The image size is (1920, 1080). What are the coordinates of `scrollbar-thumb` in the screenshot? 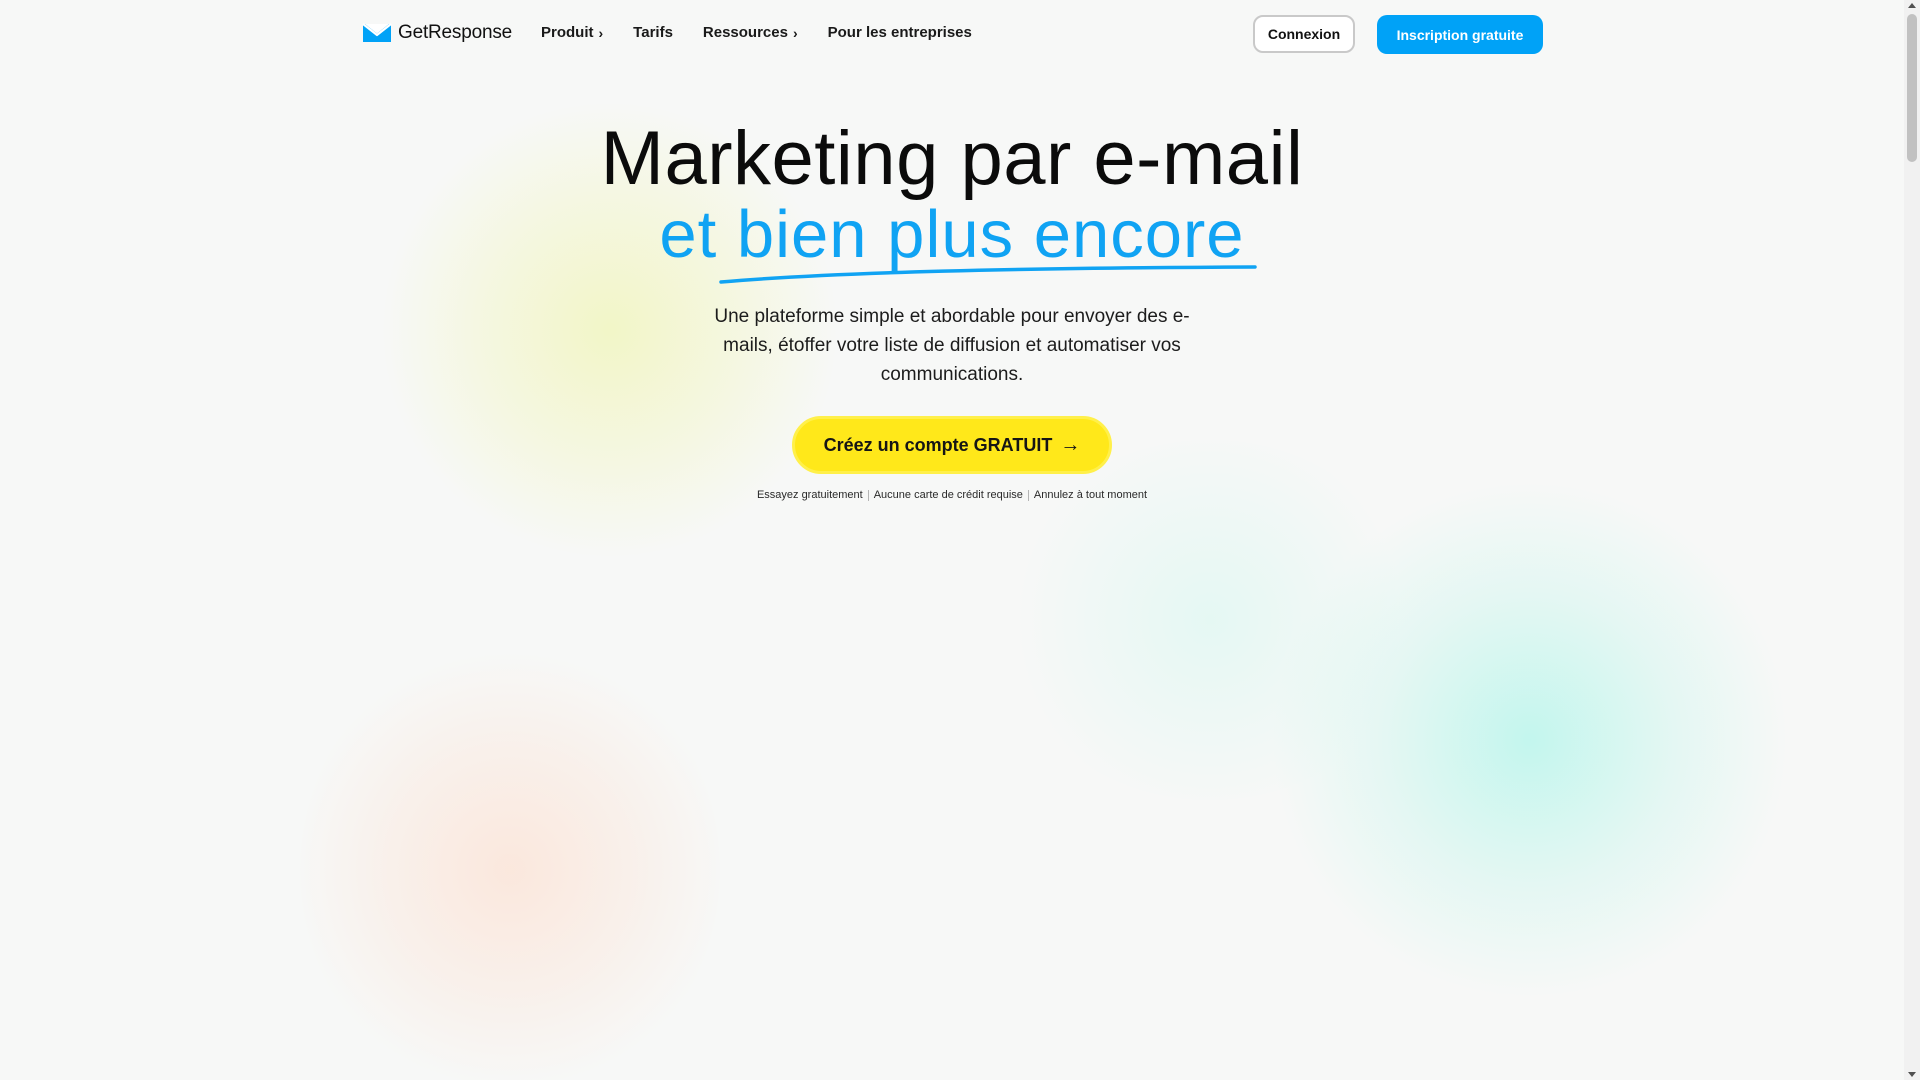 It's located at (1912, 88).